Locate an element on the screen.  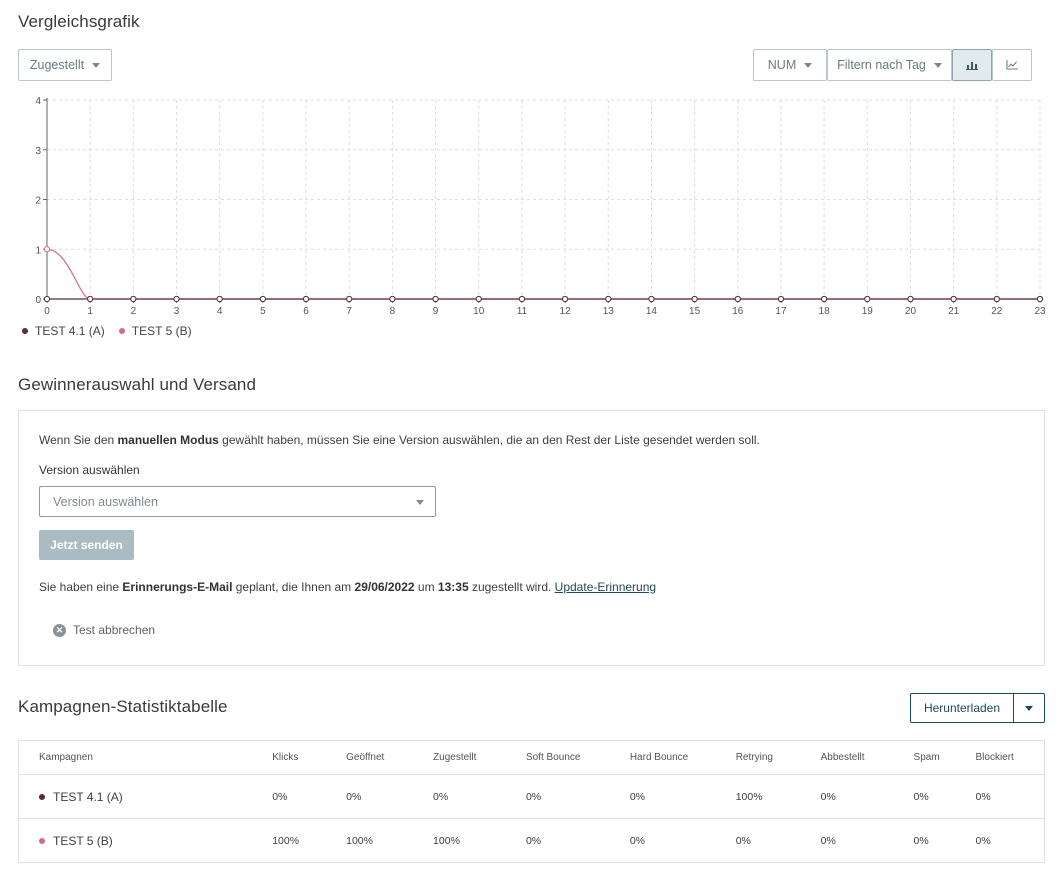
version-select: Version auswählen is located at coordinates (237, 501).